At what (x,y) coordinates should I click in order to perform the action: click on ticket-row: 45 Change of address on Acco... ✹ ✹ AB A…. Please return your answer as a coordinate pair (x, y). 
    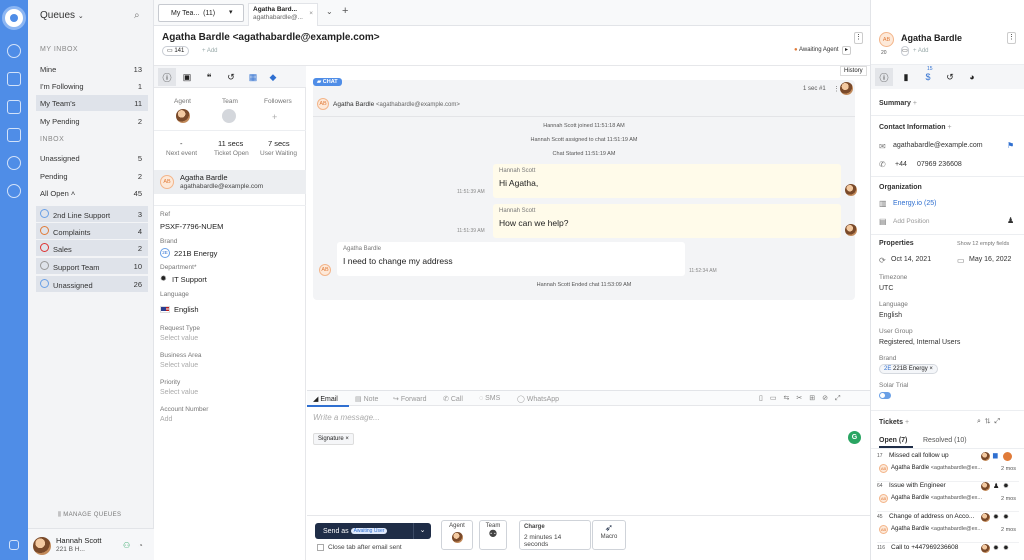
    Looking at the image, I should click on (948, 528).